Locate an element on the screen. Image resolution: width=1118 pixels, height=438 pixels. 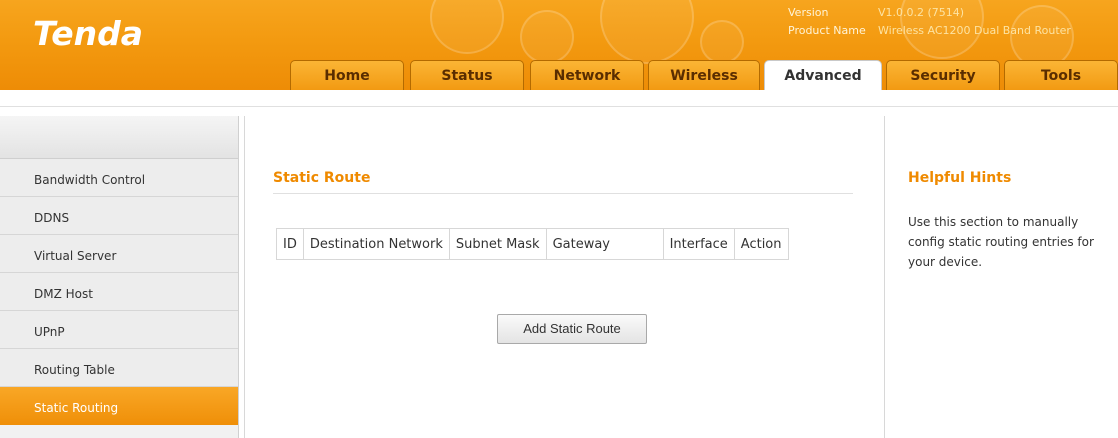
header-strip is located at coordinates (559, 98).